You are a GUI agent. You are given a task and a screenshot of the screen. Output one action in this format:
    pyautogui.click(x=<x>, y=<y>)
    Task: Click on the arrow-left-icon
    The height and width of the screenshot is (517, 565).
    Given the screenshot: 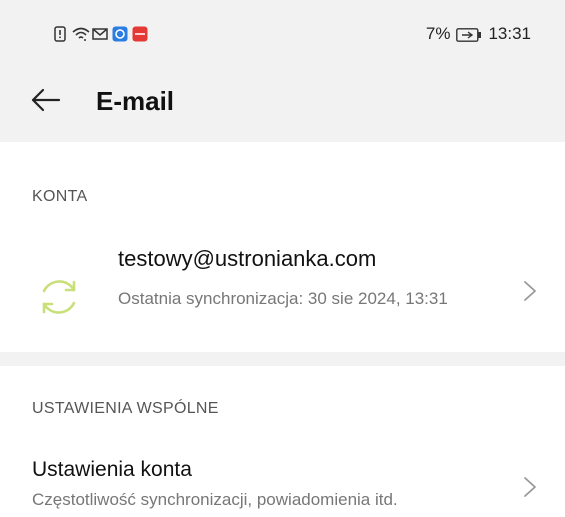 What is the action you would take?
    pyautogui.click(x=46, y=102)
    